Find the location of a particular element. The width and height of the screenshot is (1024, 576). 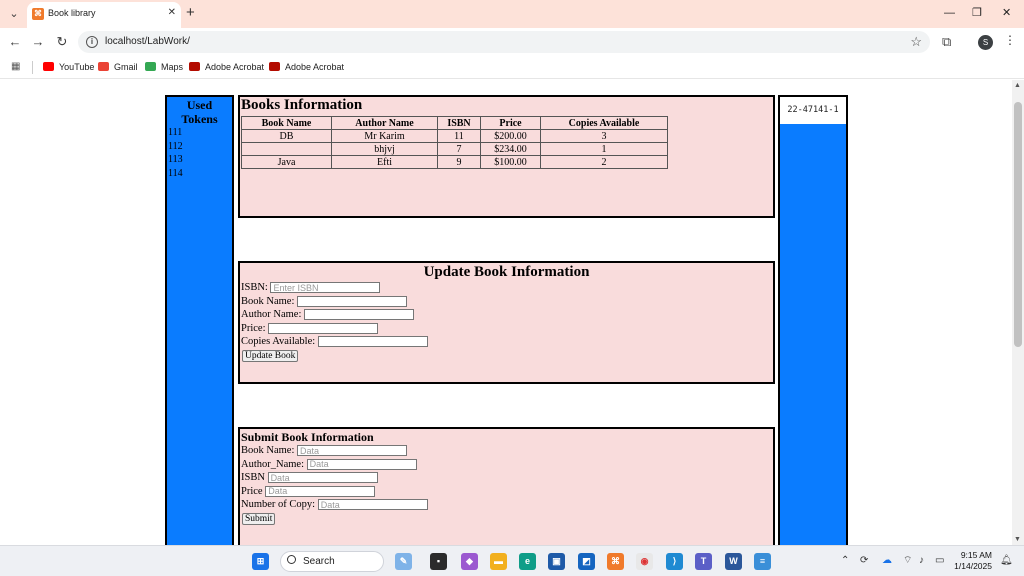

column-header: Book Name is located at coordinates (286, 123).